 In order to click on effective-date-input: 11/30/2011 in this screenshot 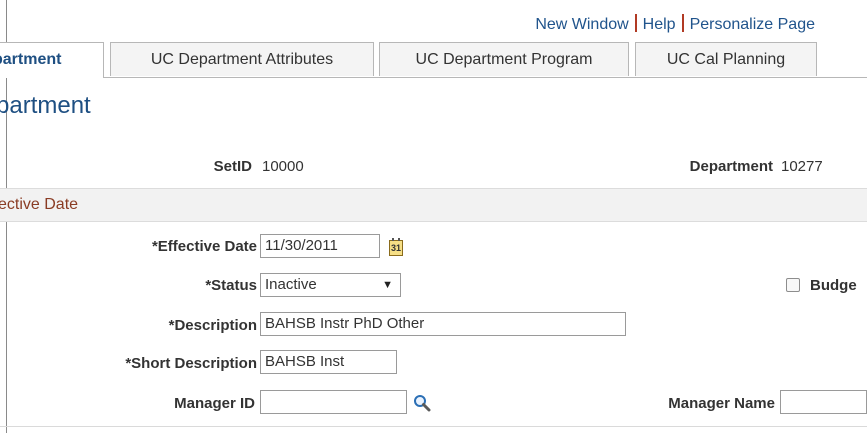, I will do `click(320, 246)`.